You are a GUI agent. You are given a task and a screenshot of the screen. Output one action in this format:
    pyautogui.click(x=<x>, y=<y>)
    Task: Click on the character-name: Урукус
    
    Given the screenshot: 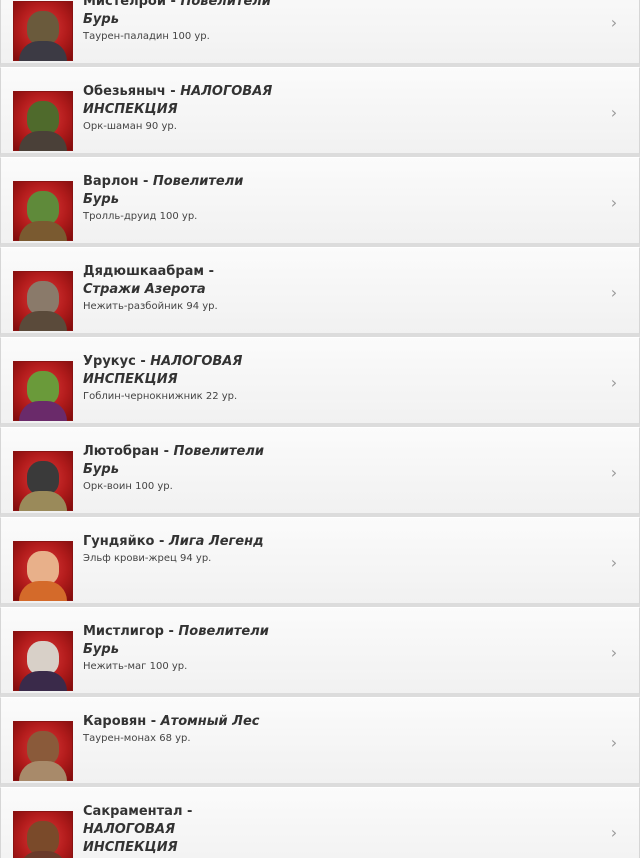 What is the action you would take?
    pyautogui.click(x=109, y=361)
    